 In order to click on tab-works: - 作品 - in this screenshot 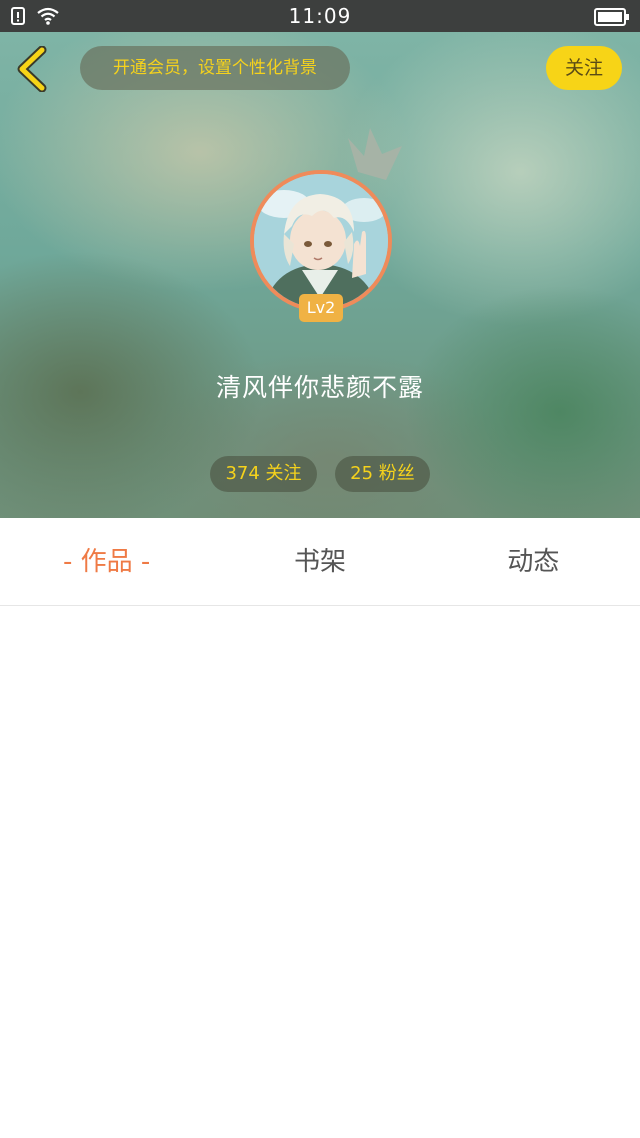, I will do `click(106, 561)`.